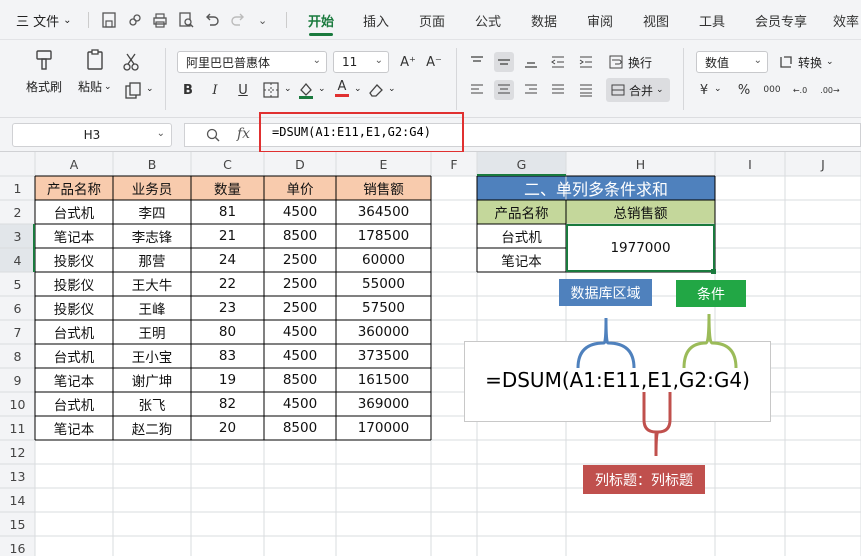  Describe the element at coordinates (504, 90) in the screenshot. I see `align-center-icon` at that location.